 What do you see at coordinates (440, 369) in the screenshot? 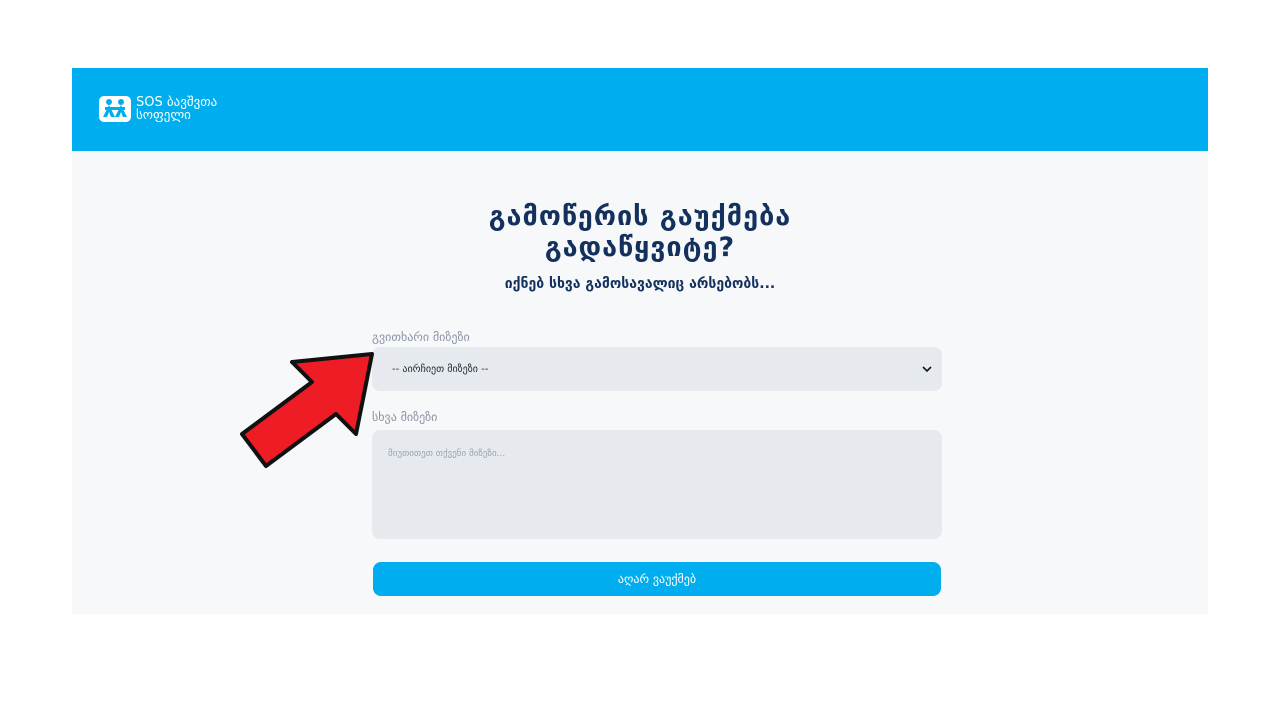
I see `reason-select-value: -- აირჩიეთ მიზეზი --` at bounding box center [440, 369].